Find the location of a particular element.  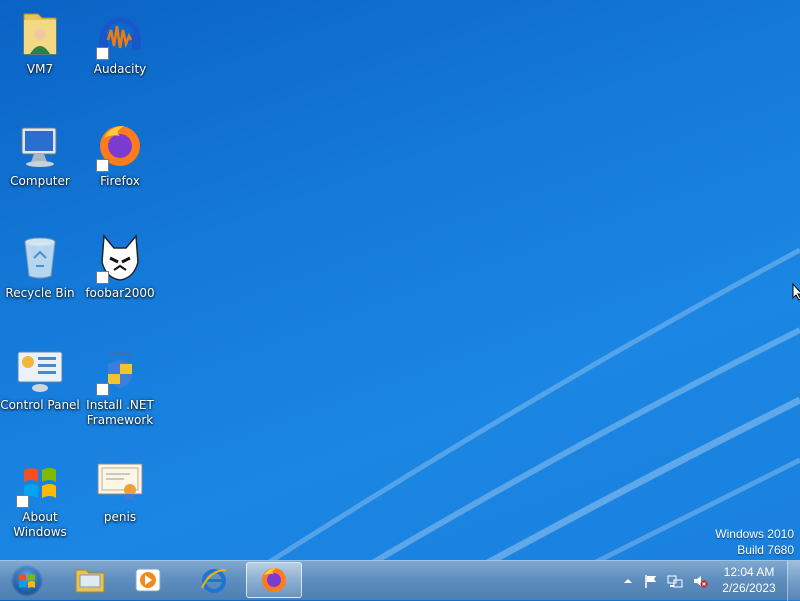

icon-label: Computer is located at coordinates (40, 181).